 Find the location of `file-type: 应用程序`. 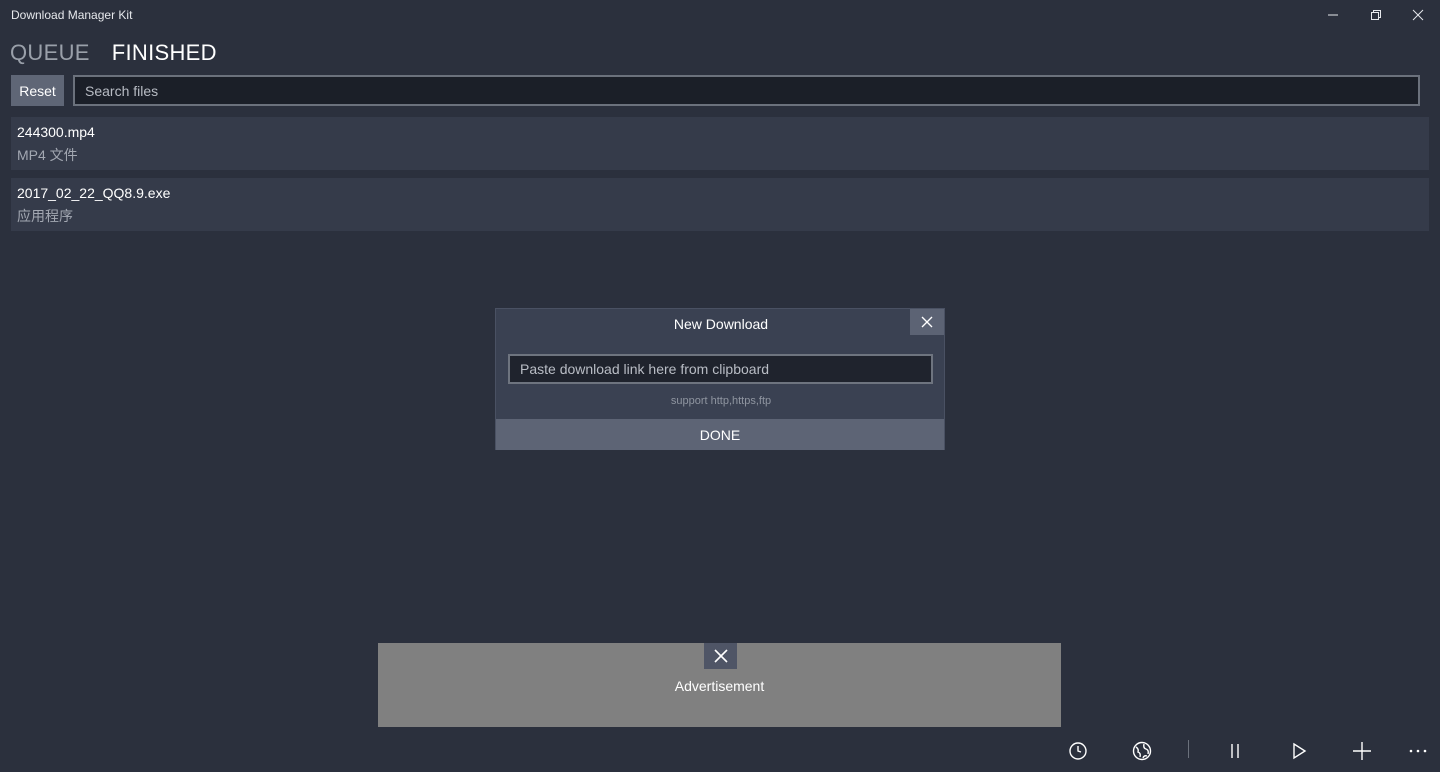

file-type: 应用程序 is located at coordinates (45, 216).